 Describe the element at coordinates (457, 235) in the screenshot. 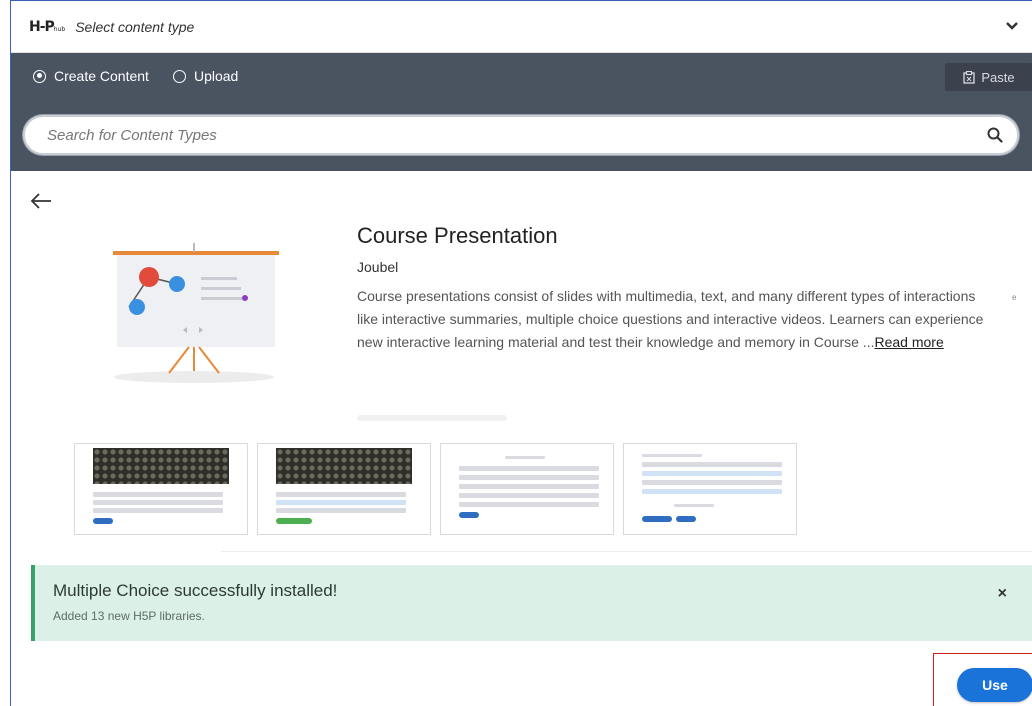

I see `content-type-title: Course Presentation` at that location.